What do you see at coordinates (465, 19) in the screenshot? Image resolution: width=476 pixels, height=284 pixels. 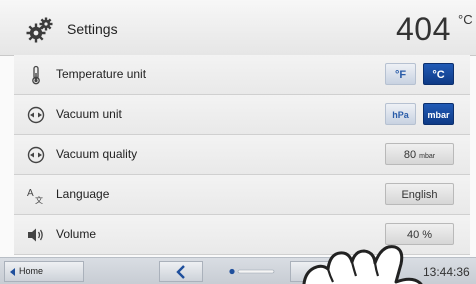 I see `temperature-unit-display: °C` at bounding box center [465, 19].